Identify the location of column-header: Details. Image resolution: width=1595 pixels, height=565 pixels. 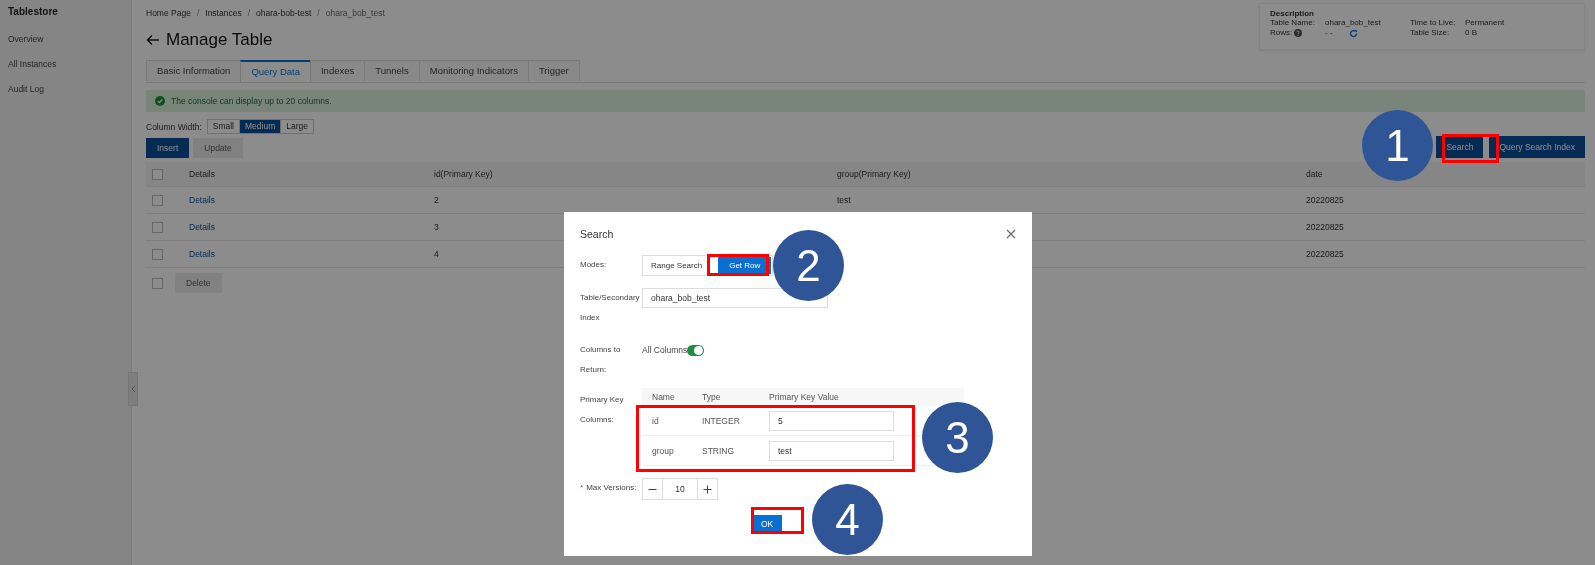
(202, 174).